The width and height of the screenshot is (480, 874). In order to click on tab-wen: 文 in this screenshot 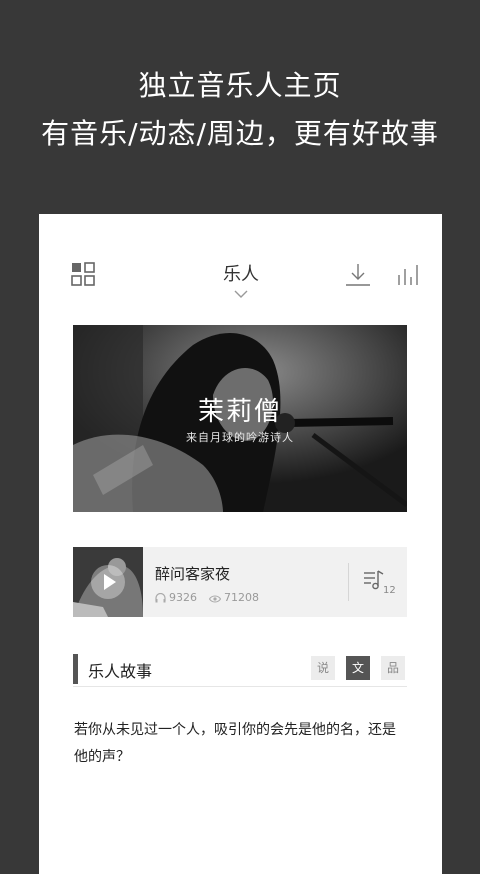, I will do `click(358, 668)`.